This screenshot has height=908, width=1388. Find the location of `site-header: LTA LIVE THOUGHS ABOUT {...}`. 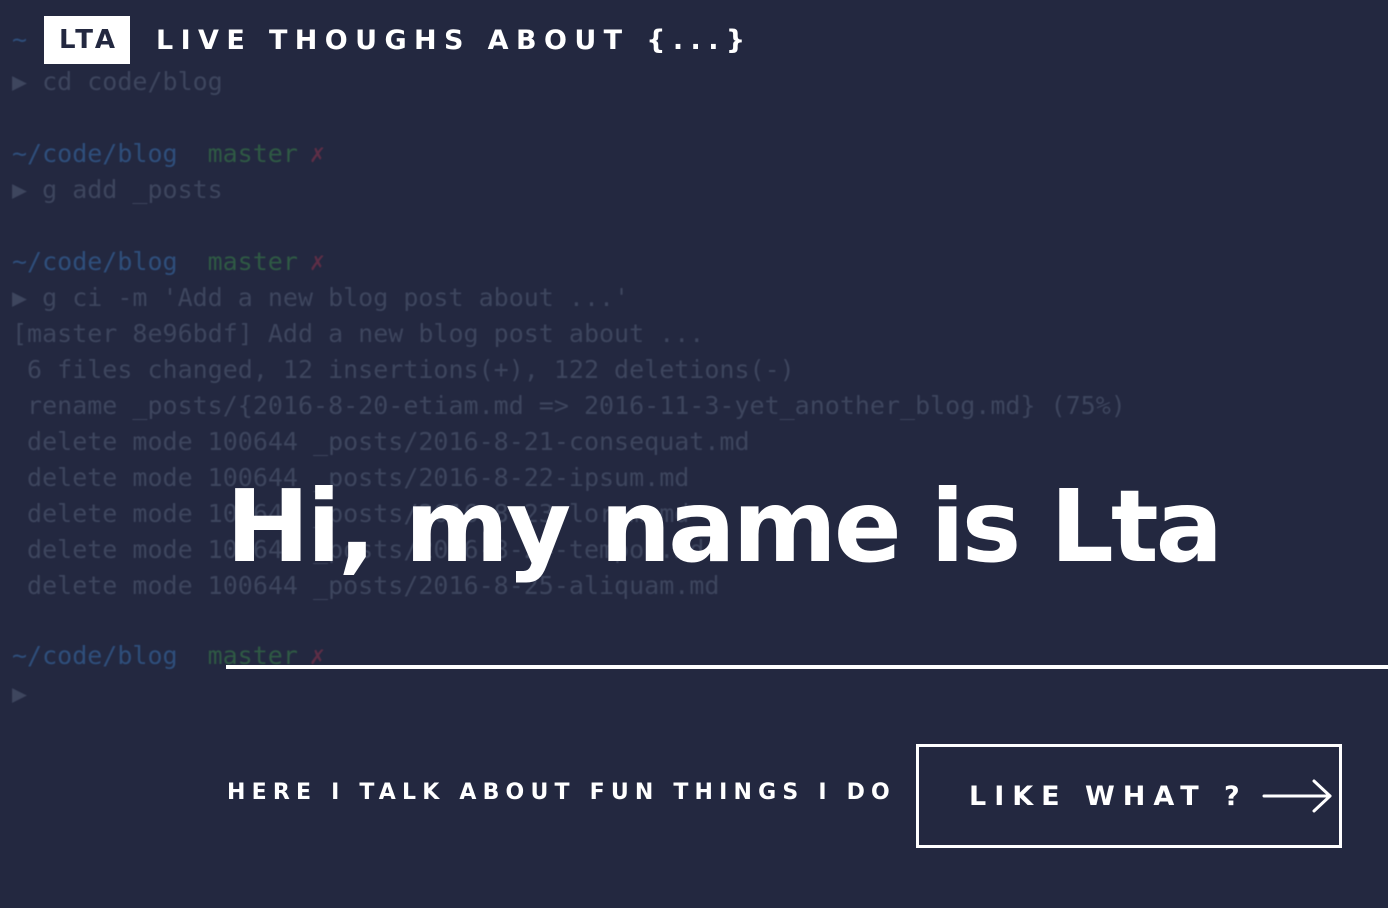

site-header: LTA LIVE THOUGHS ABOUT {...} is located at coordinates (398, 40).